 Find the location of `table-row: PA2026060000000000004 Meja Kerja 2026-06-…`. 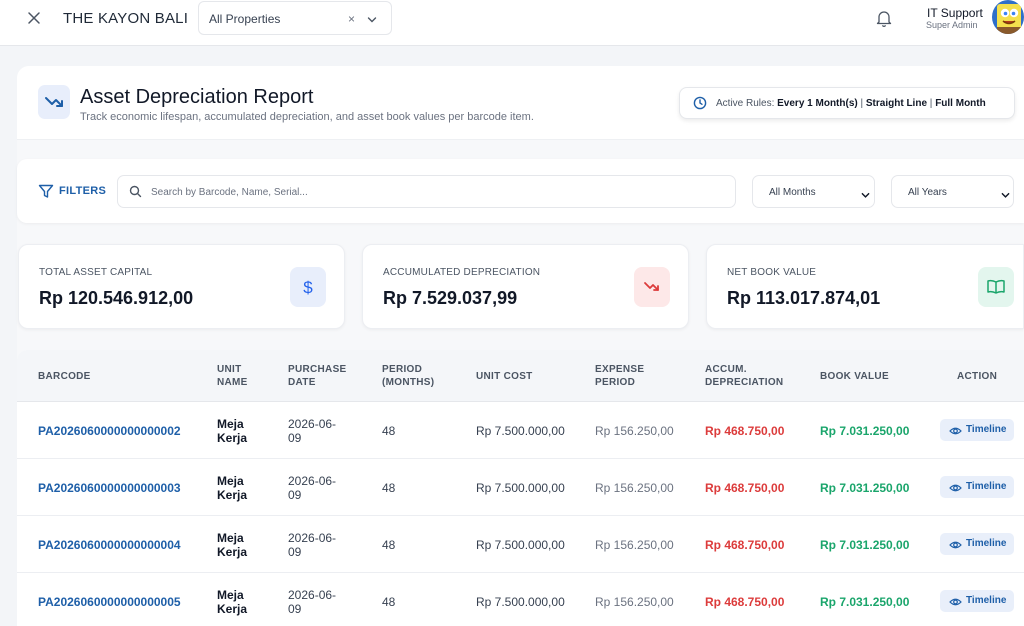

table-row: PA2026060000000000004 Meja Kerja 2026-06-… is located at coordinates (520, 544).